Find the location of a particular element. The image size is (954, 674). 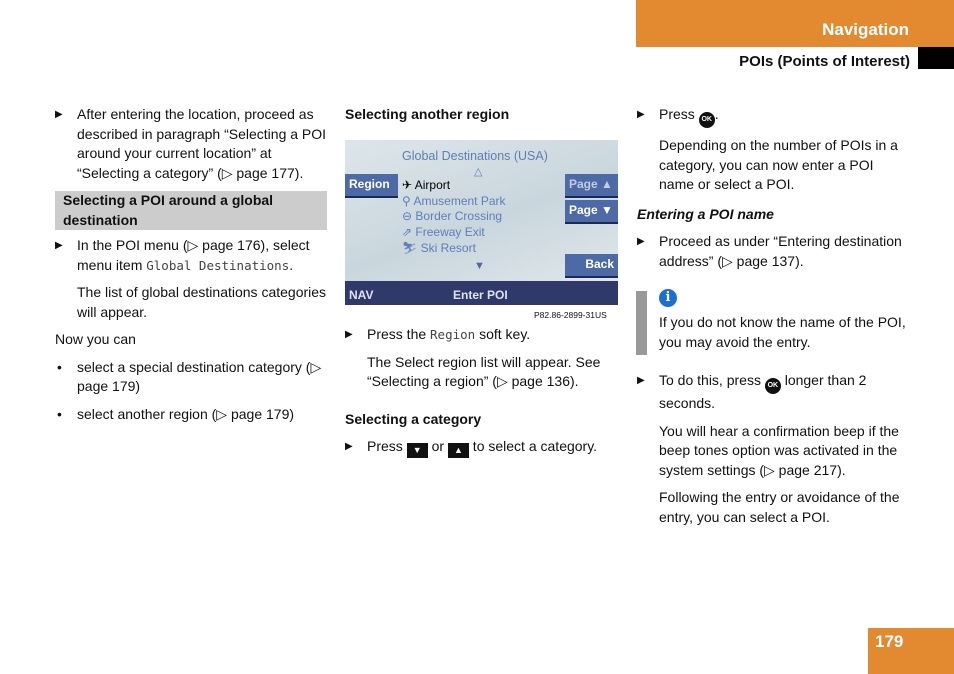

label: Freeway Exit is located at coordinates (450, 232).